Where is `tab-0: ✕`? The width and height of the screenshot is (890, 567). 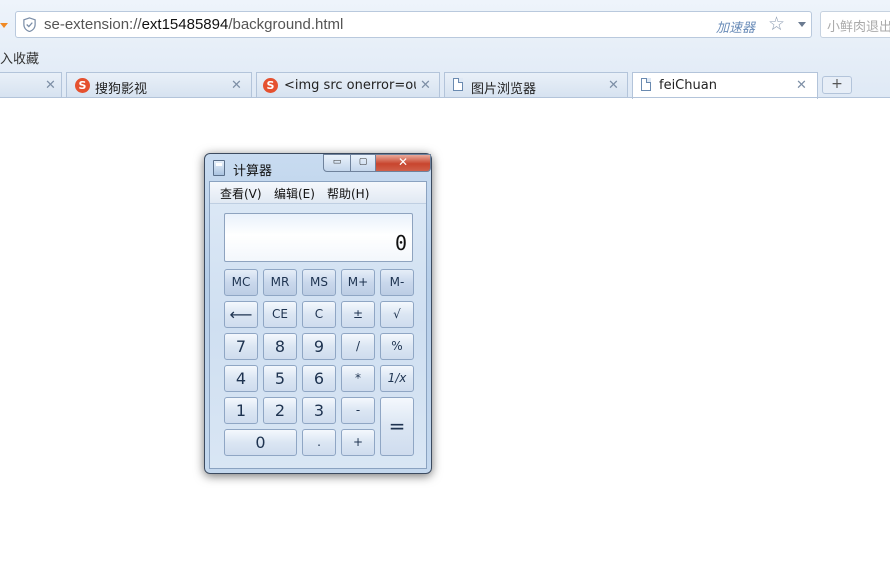 tab-0: ✕ is located at coordinates (31, 85).